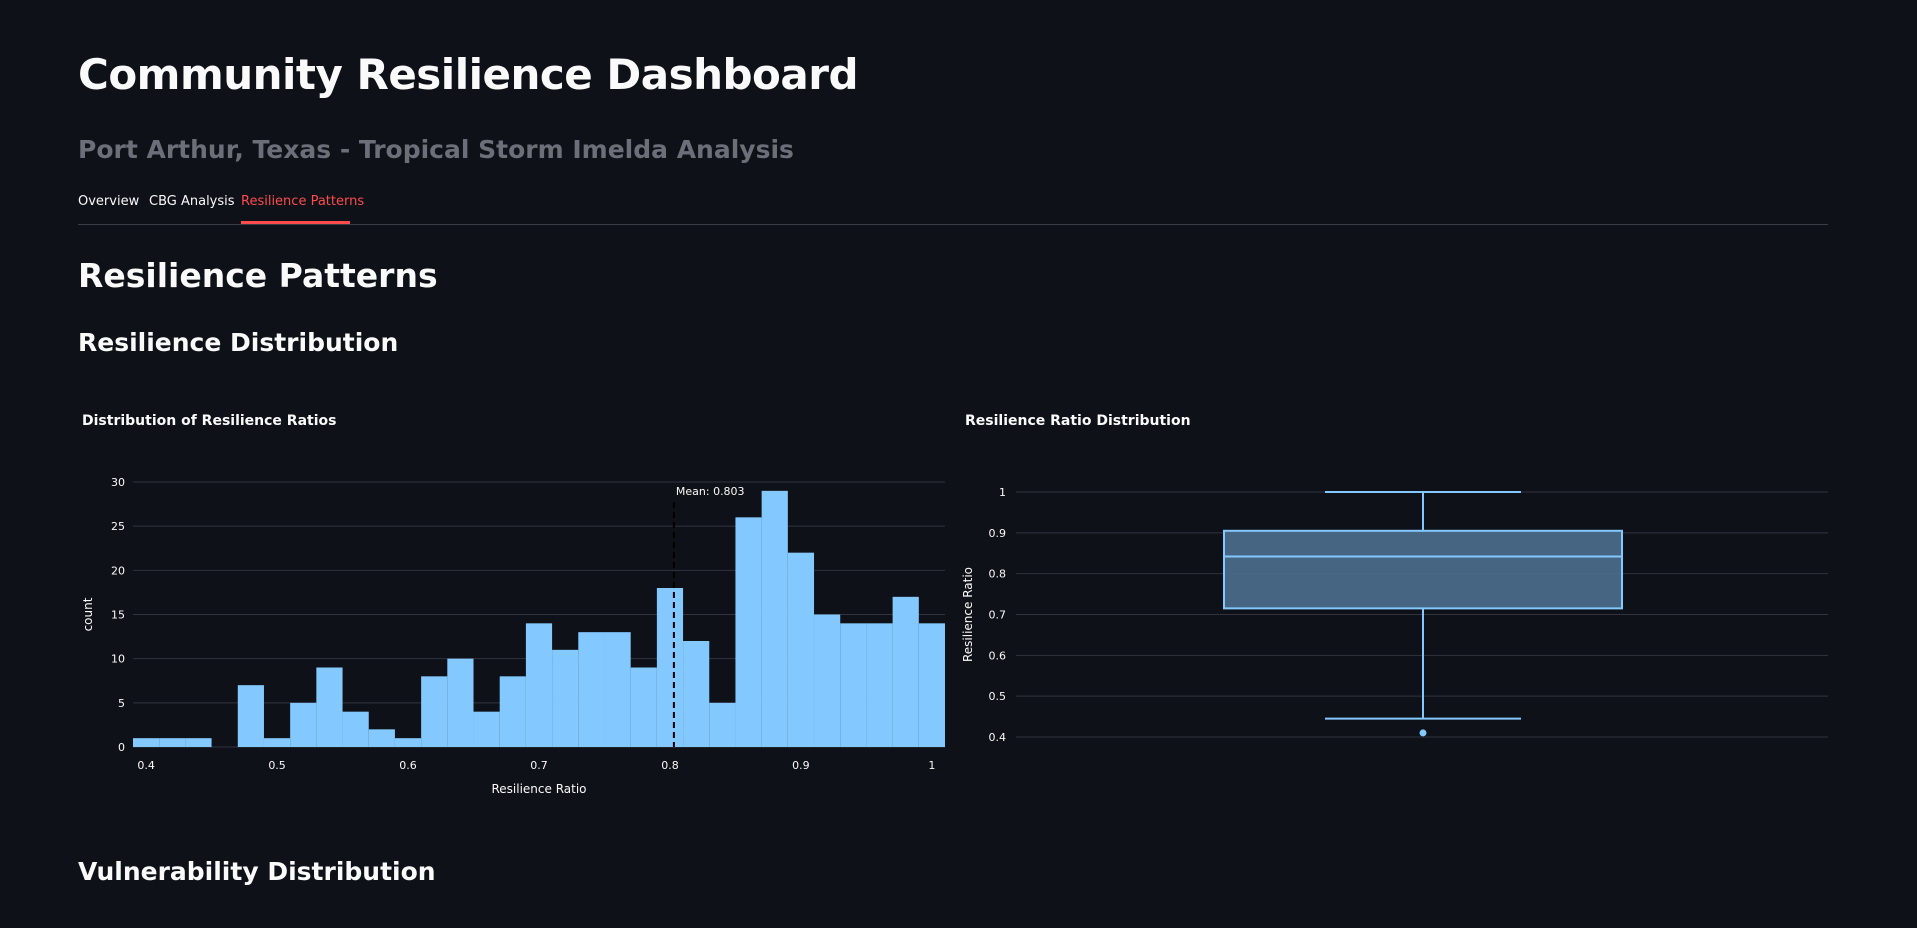  What do you see at coordinates (539, 765) in the screenshot?
I see `x-tick-label: 0.7` at bounding box center [539, 765].